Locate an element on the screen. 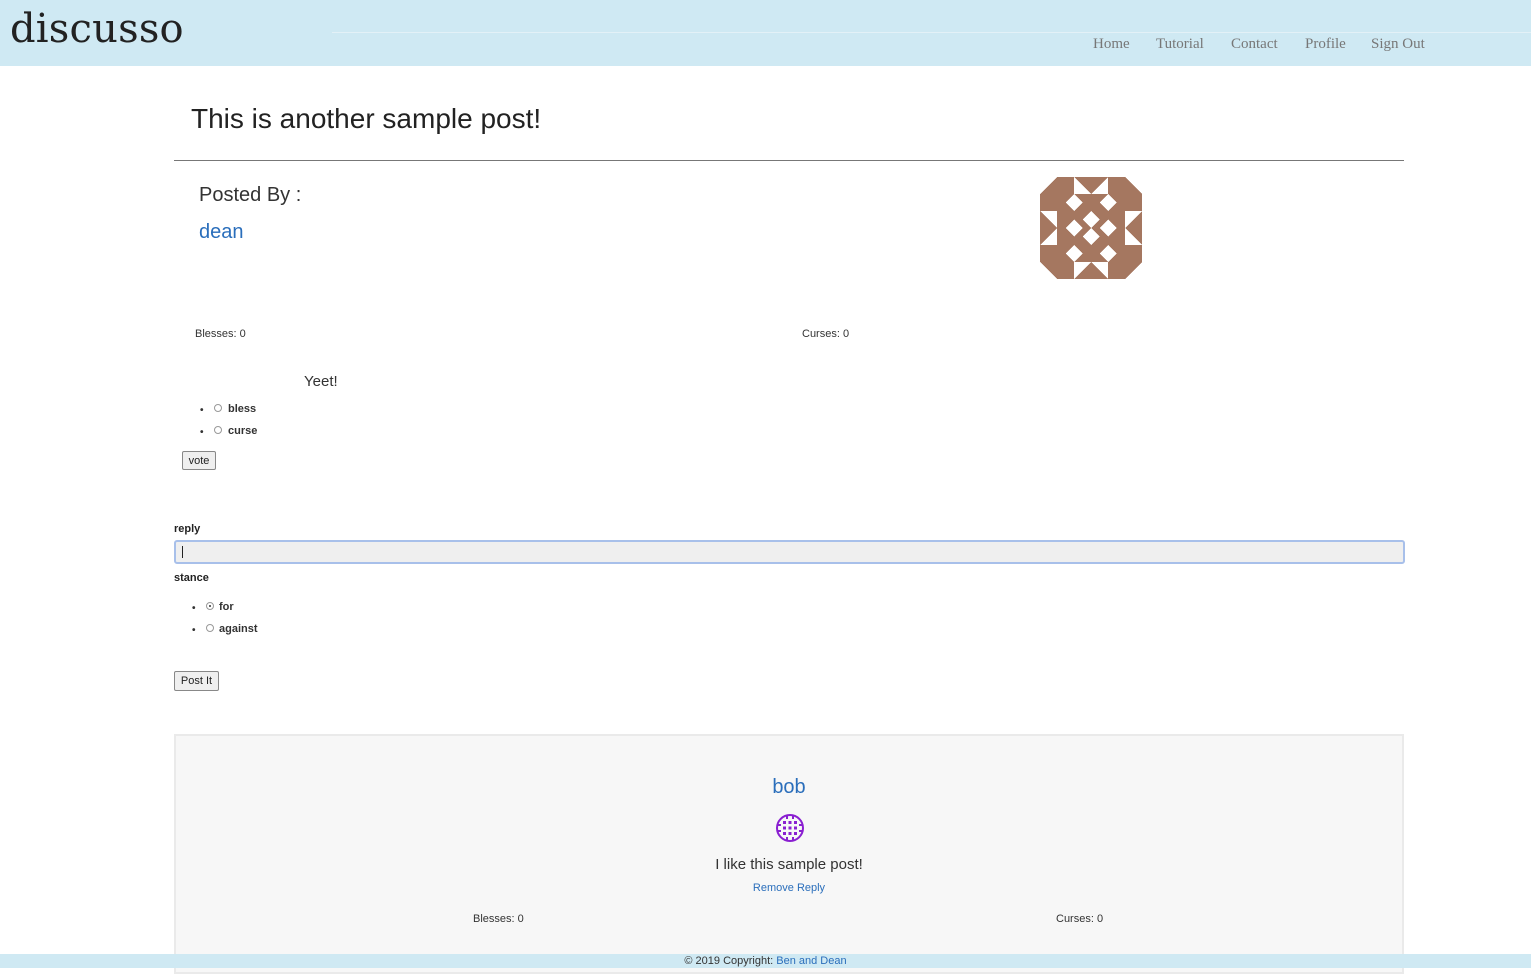 This screenshot has width=1531, height=974. post-curses-count: Curses: 0 is located at coordinates (826, 334).